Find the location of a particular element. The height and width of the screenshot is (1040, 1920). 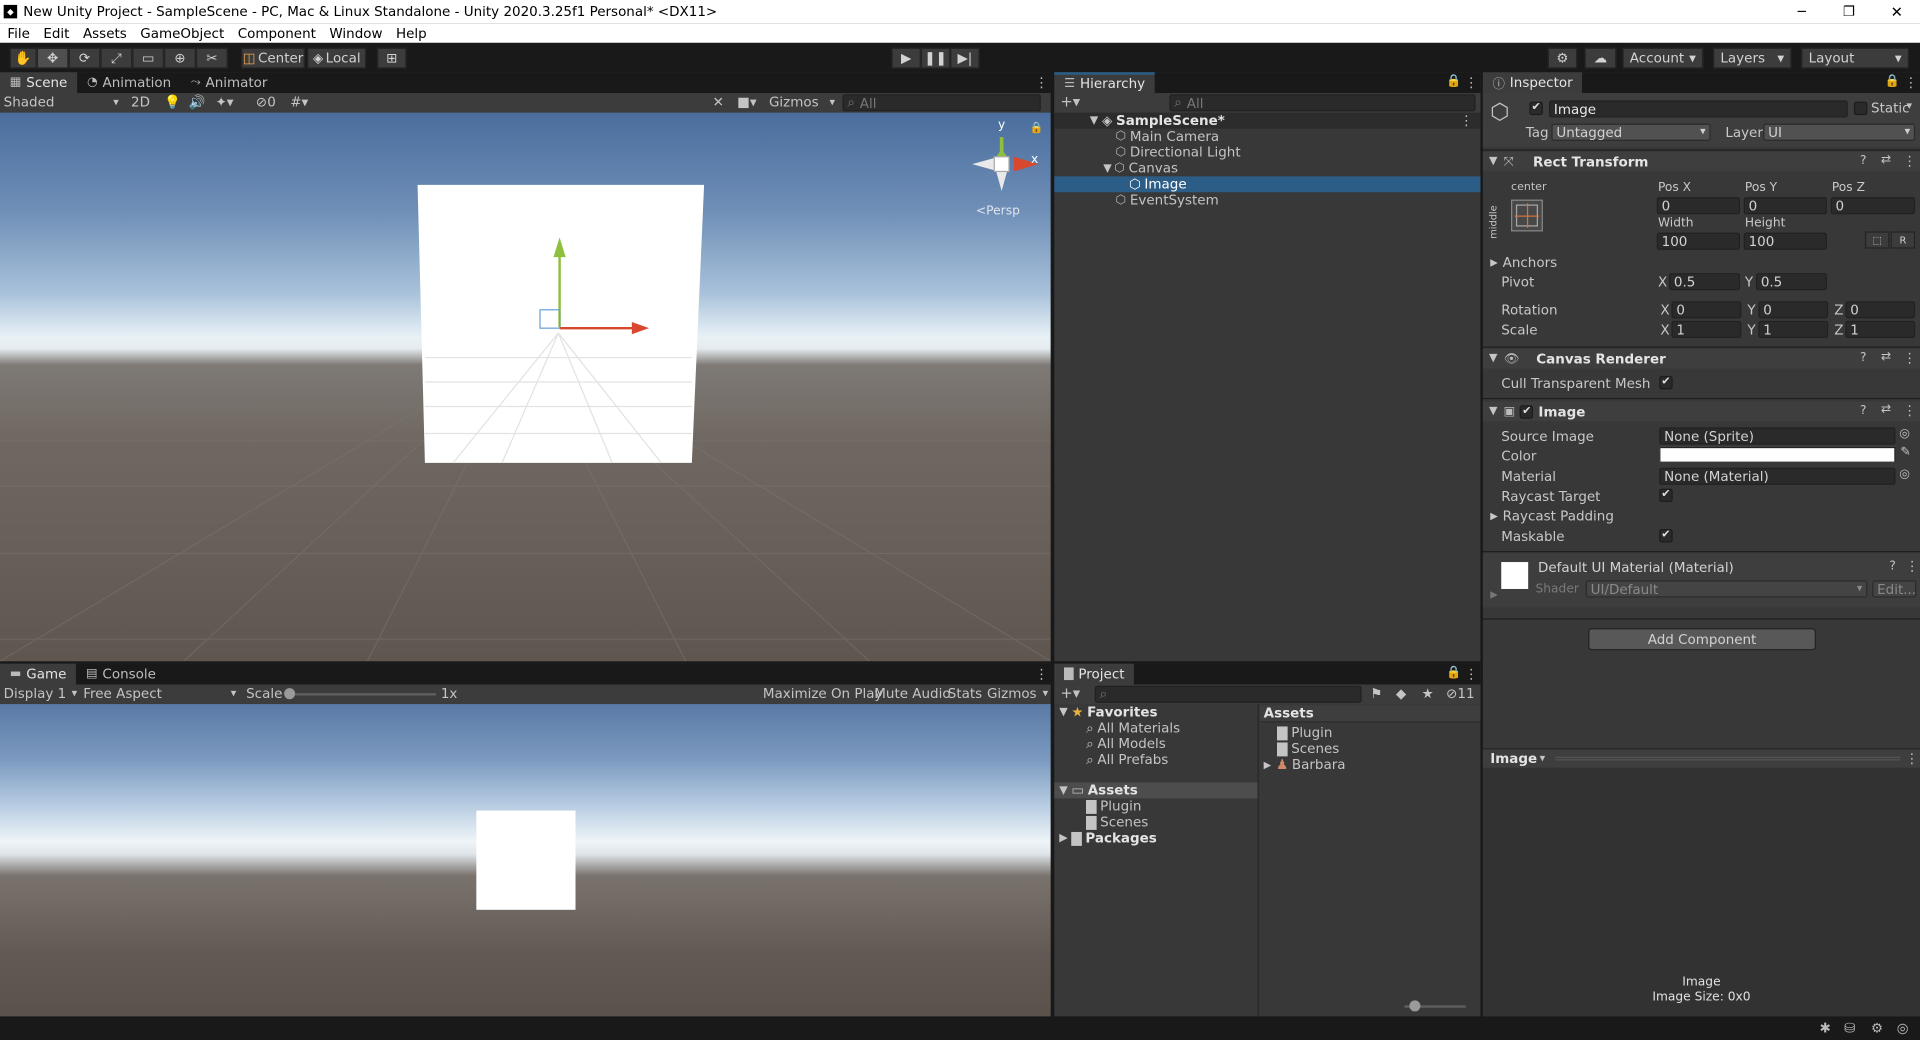

game-menu-icon: ⋮ is located at coordinates (1041, 674).